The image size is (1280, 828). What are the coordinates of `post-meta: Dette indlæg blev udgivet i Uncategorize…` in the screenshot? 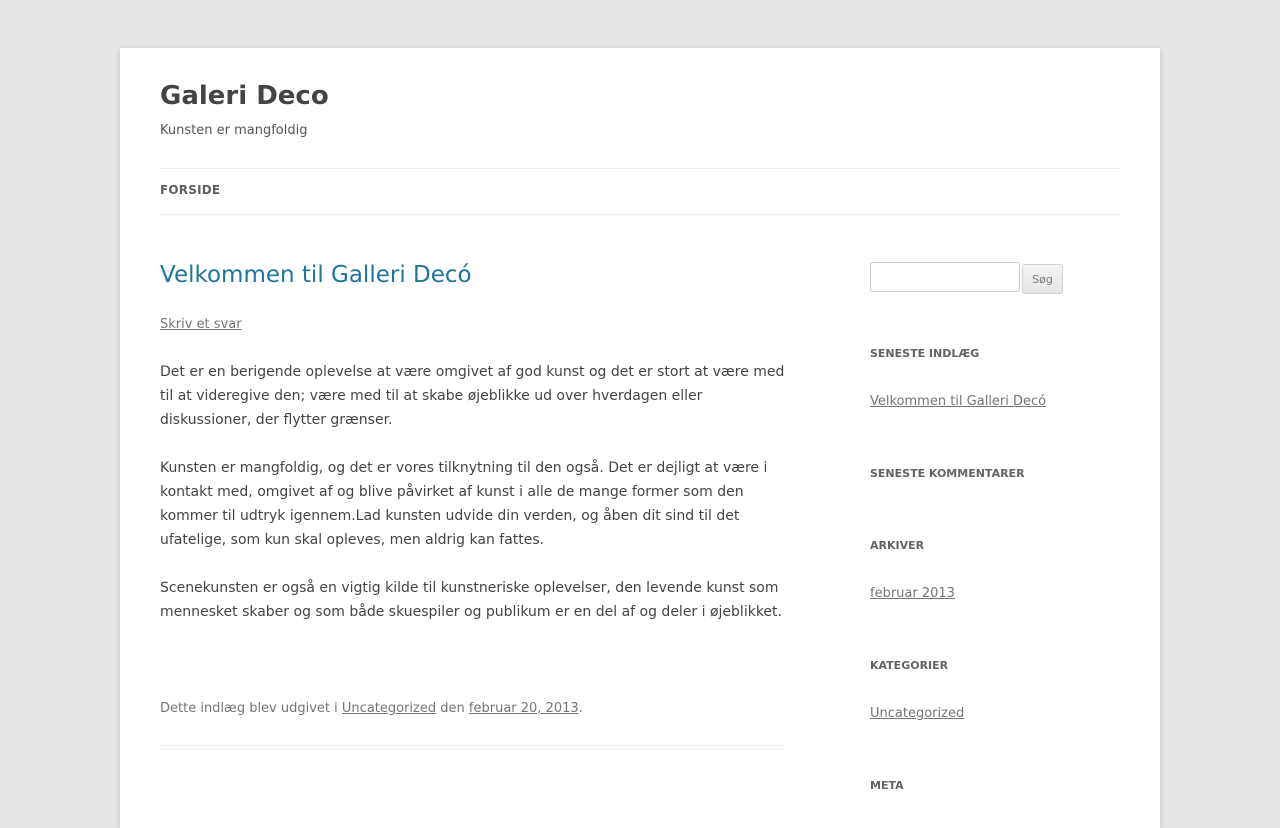 It's located at (472, 709).